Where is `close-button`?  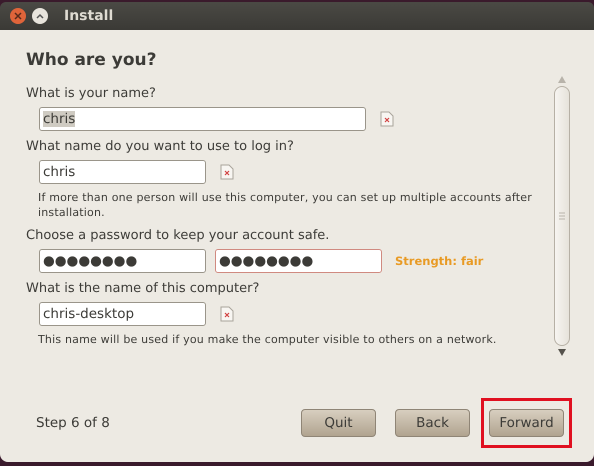 close-button is located at coordinates (18, 16).